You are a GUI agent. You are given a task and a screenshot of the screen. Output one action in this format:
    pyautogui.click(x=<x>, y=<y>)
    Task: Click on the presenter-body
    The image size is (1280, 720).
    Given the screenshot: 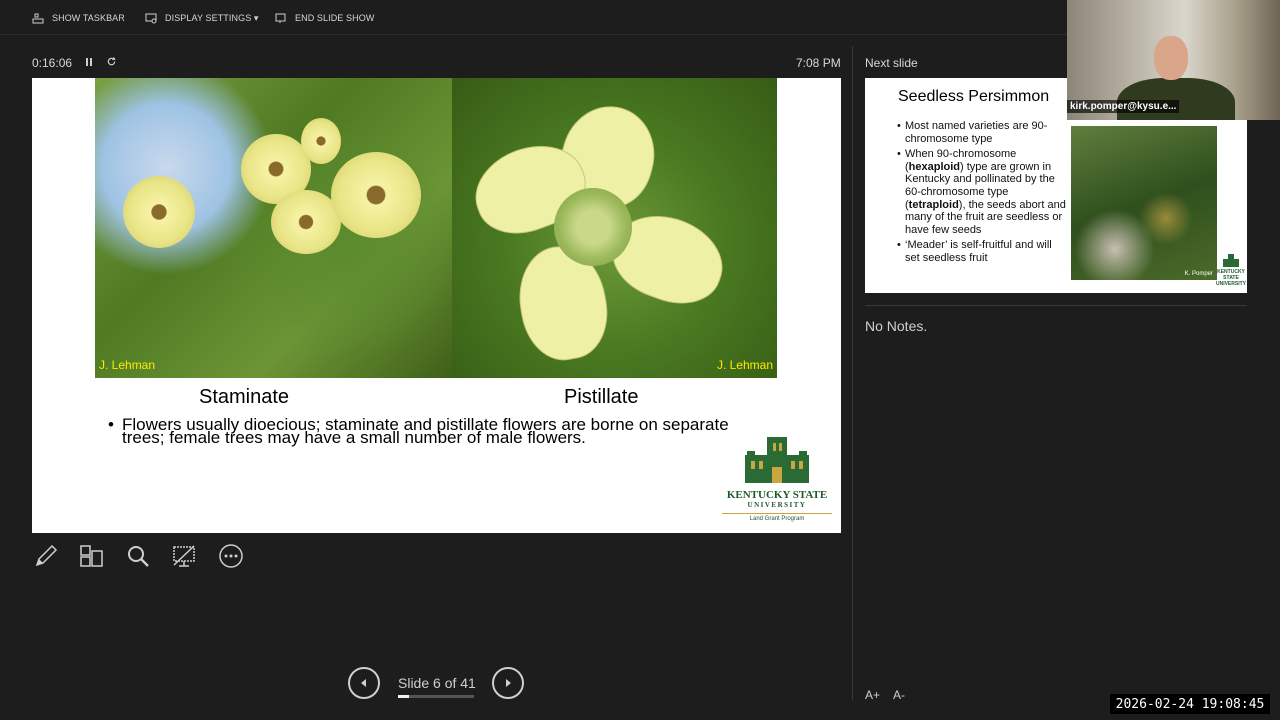 What is the action you would take?
    pyautogui.click(x=1176, y=99)
    